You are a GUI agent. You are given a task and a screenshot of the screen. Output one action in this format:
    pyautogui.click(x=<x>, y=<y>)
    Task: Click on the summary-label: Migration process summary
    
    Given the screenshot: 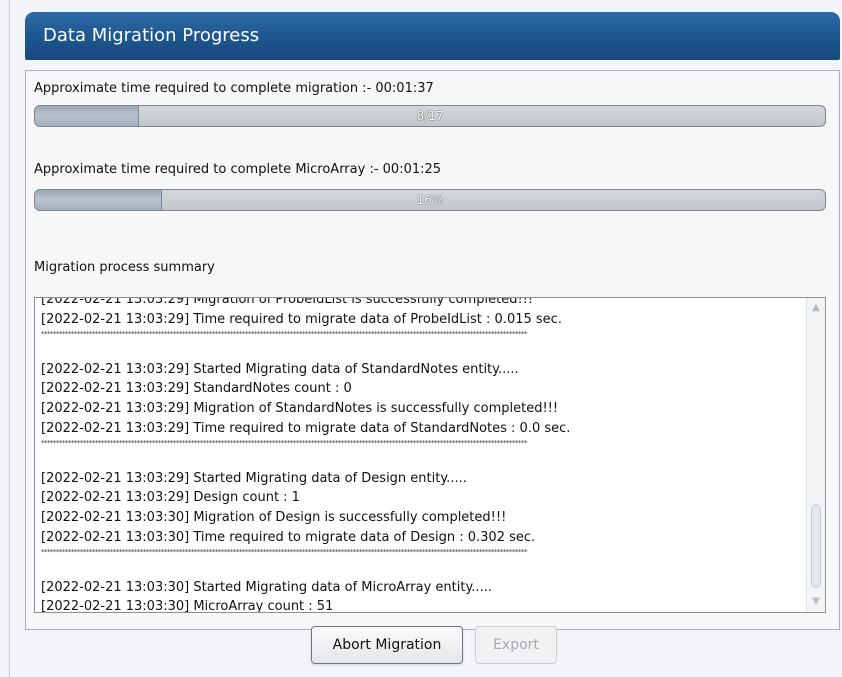 What is the action you would take?
    pyautogui.click(x=124, y=267)
    